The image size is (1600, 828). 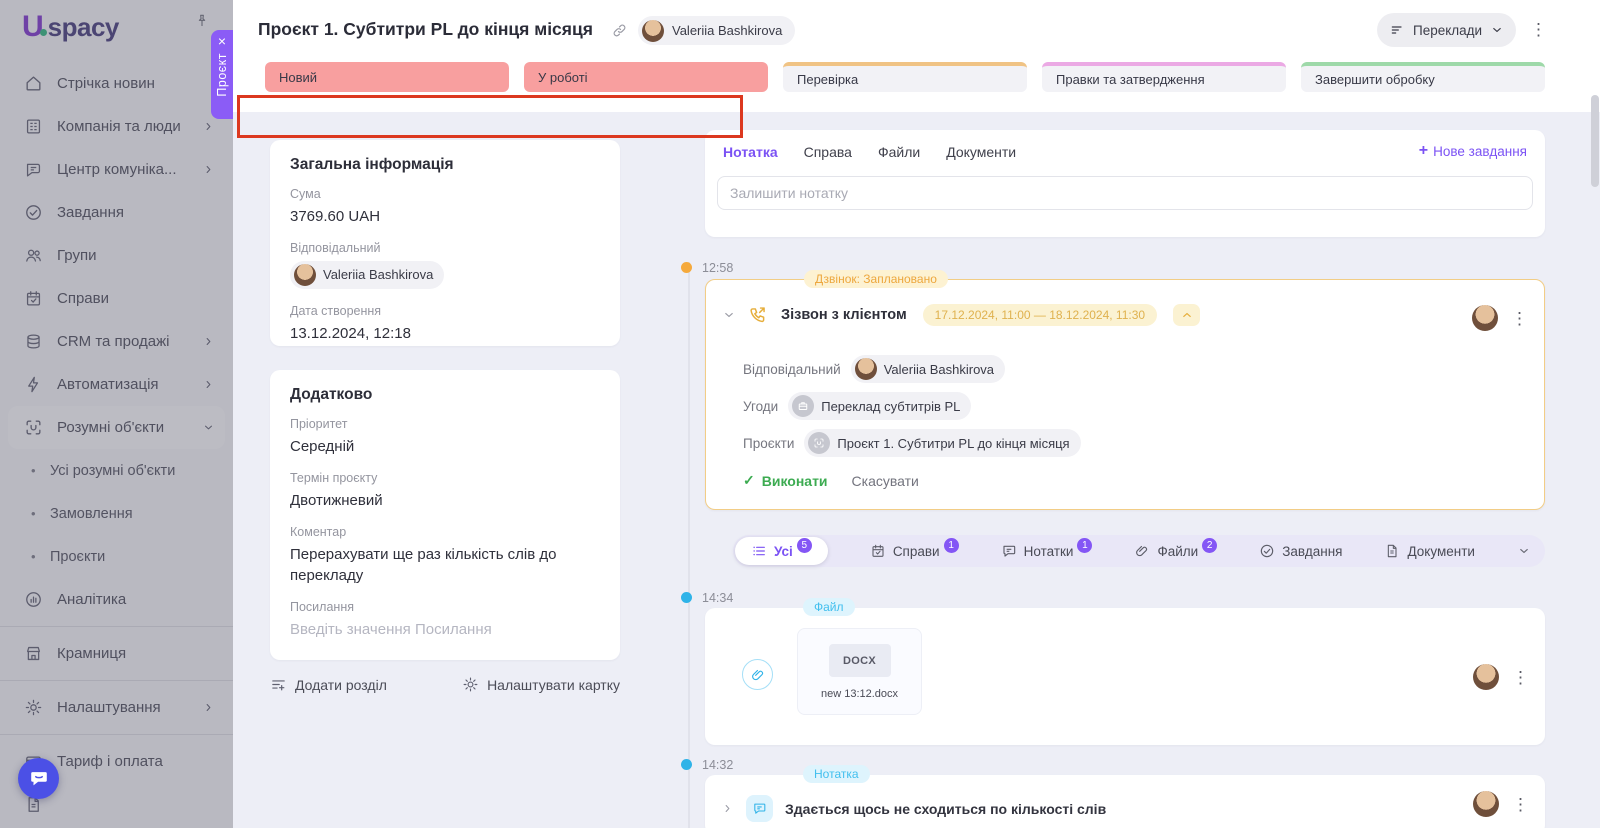 I want to click on page-title: Проєкт 1. Субтитри PL до кінця місяця, so click(x=425, y=29).